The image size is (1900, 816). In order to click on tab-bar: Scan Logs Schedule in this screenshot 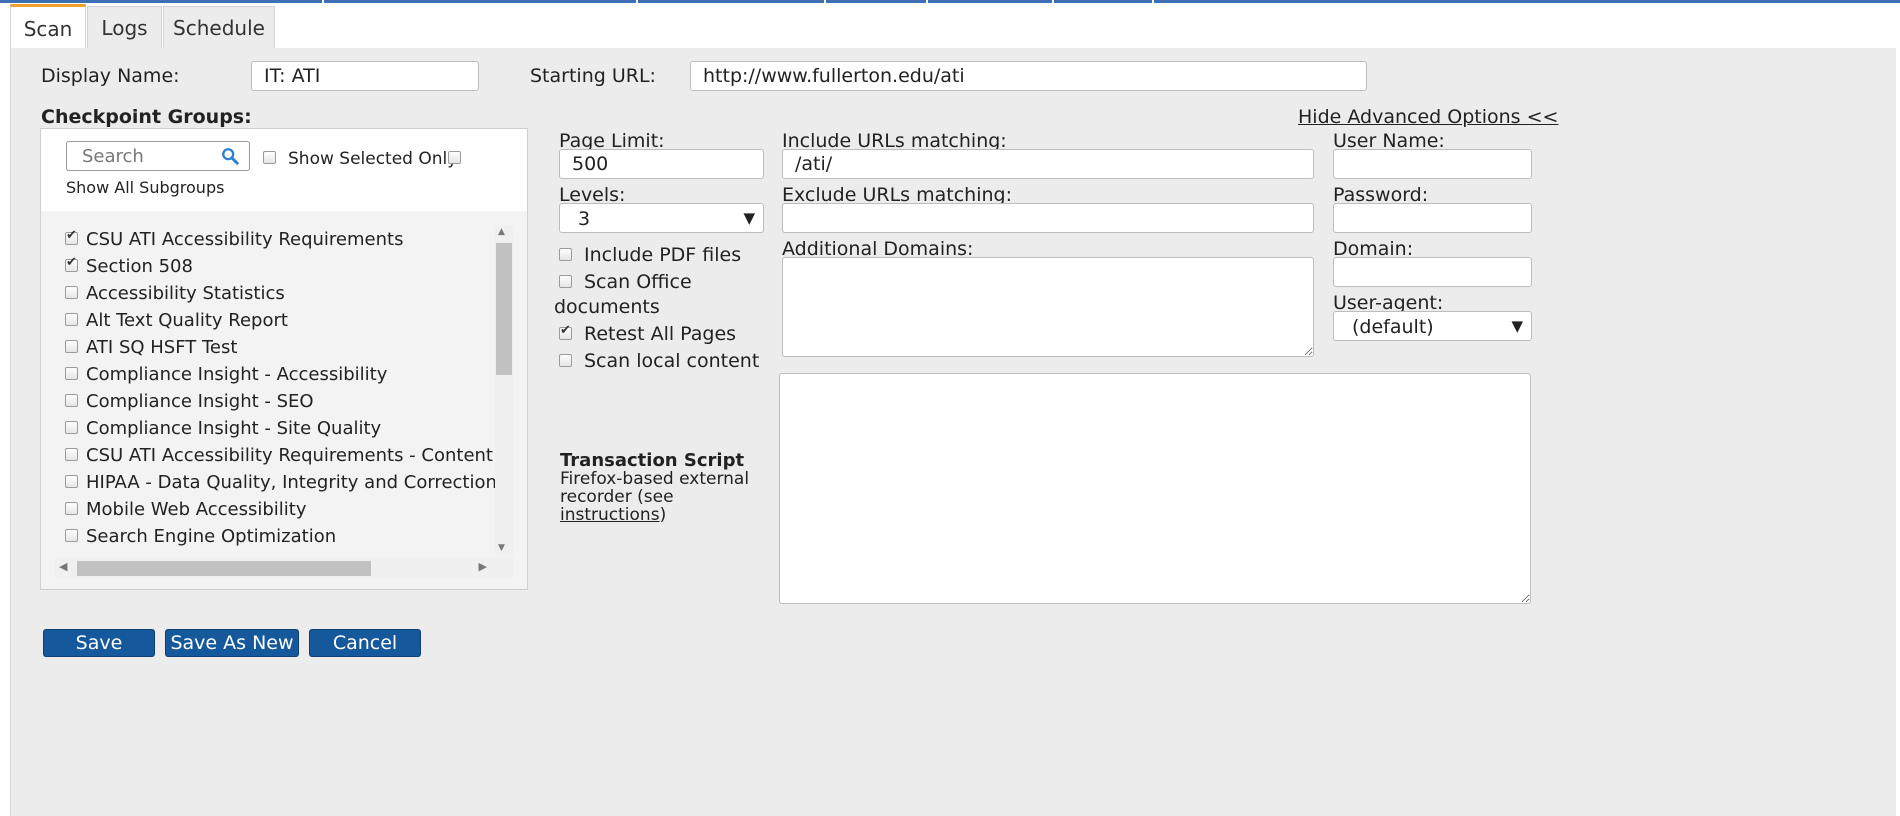, I will do `click(952, 27)`.